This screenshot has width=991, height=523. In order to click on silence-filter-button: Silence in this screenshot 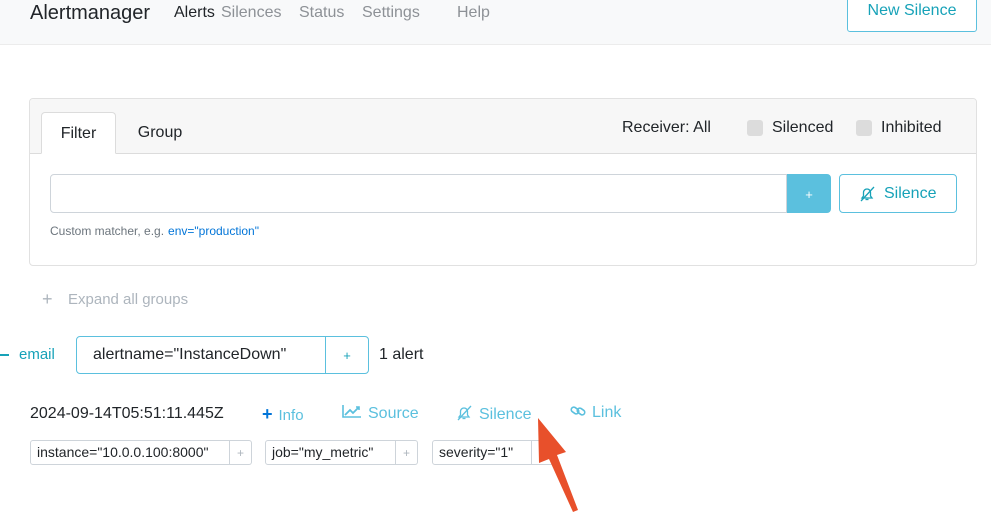, I will do `click(898, 193)`.